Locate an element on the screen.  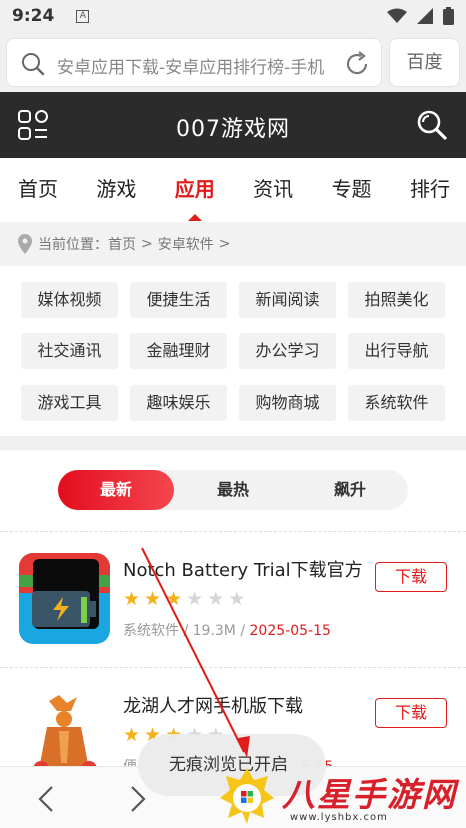
baidu-search-button: 百度 is located at coordinates (424, 62).